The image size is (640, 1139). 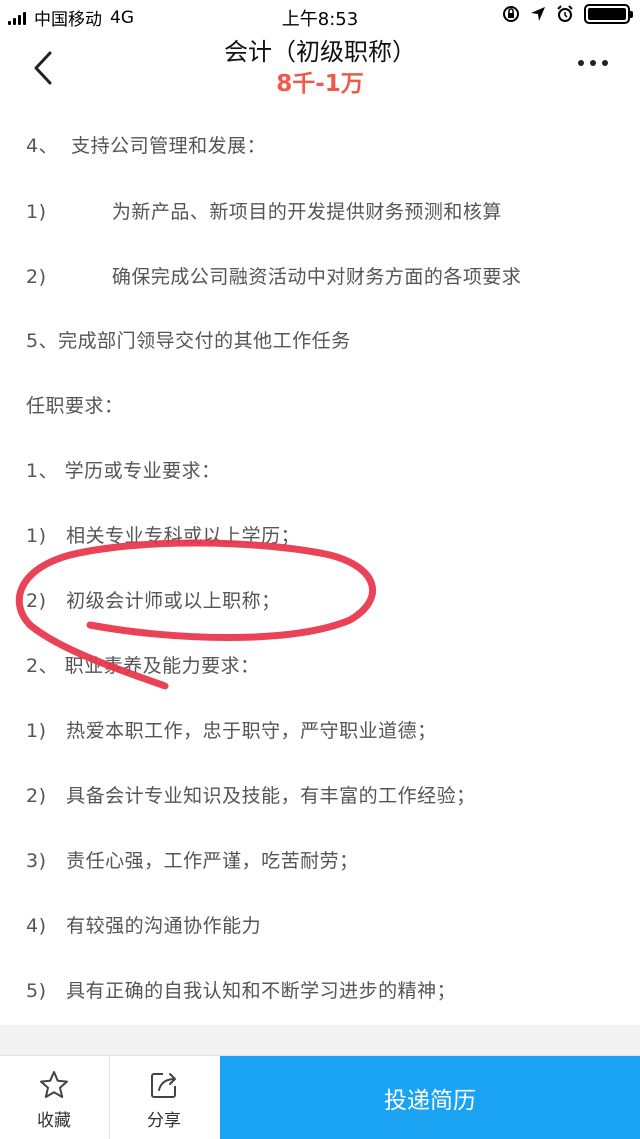 What do you see at coordinates (231, 731) in the screenshot?
I see `description-line: 1) 热爱本职工作，忠于职守，严守职业道德；` at bounding box center [231, 731].